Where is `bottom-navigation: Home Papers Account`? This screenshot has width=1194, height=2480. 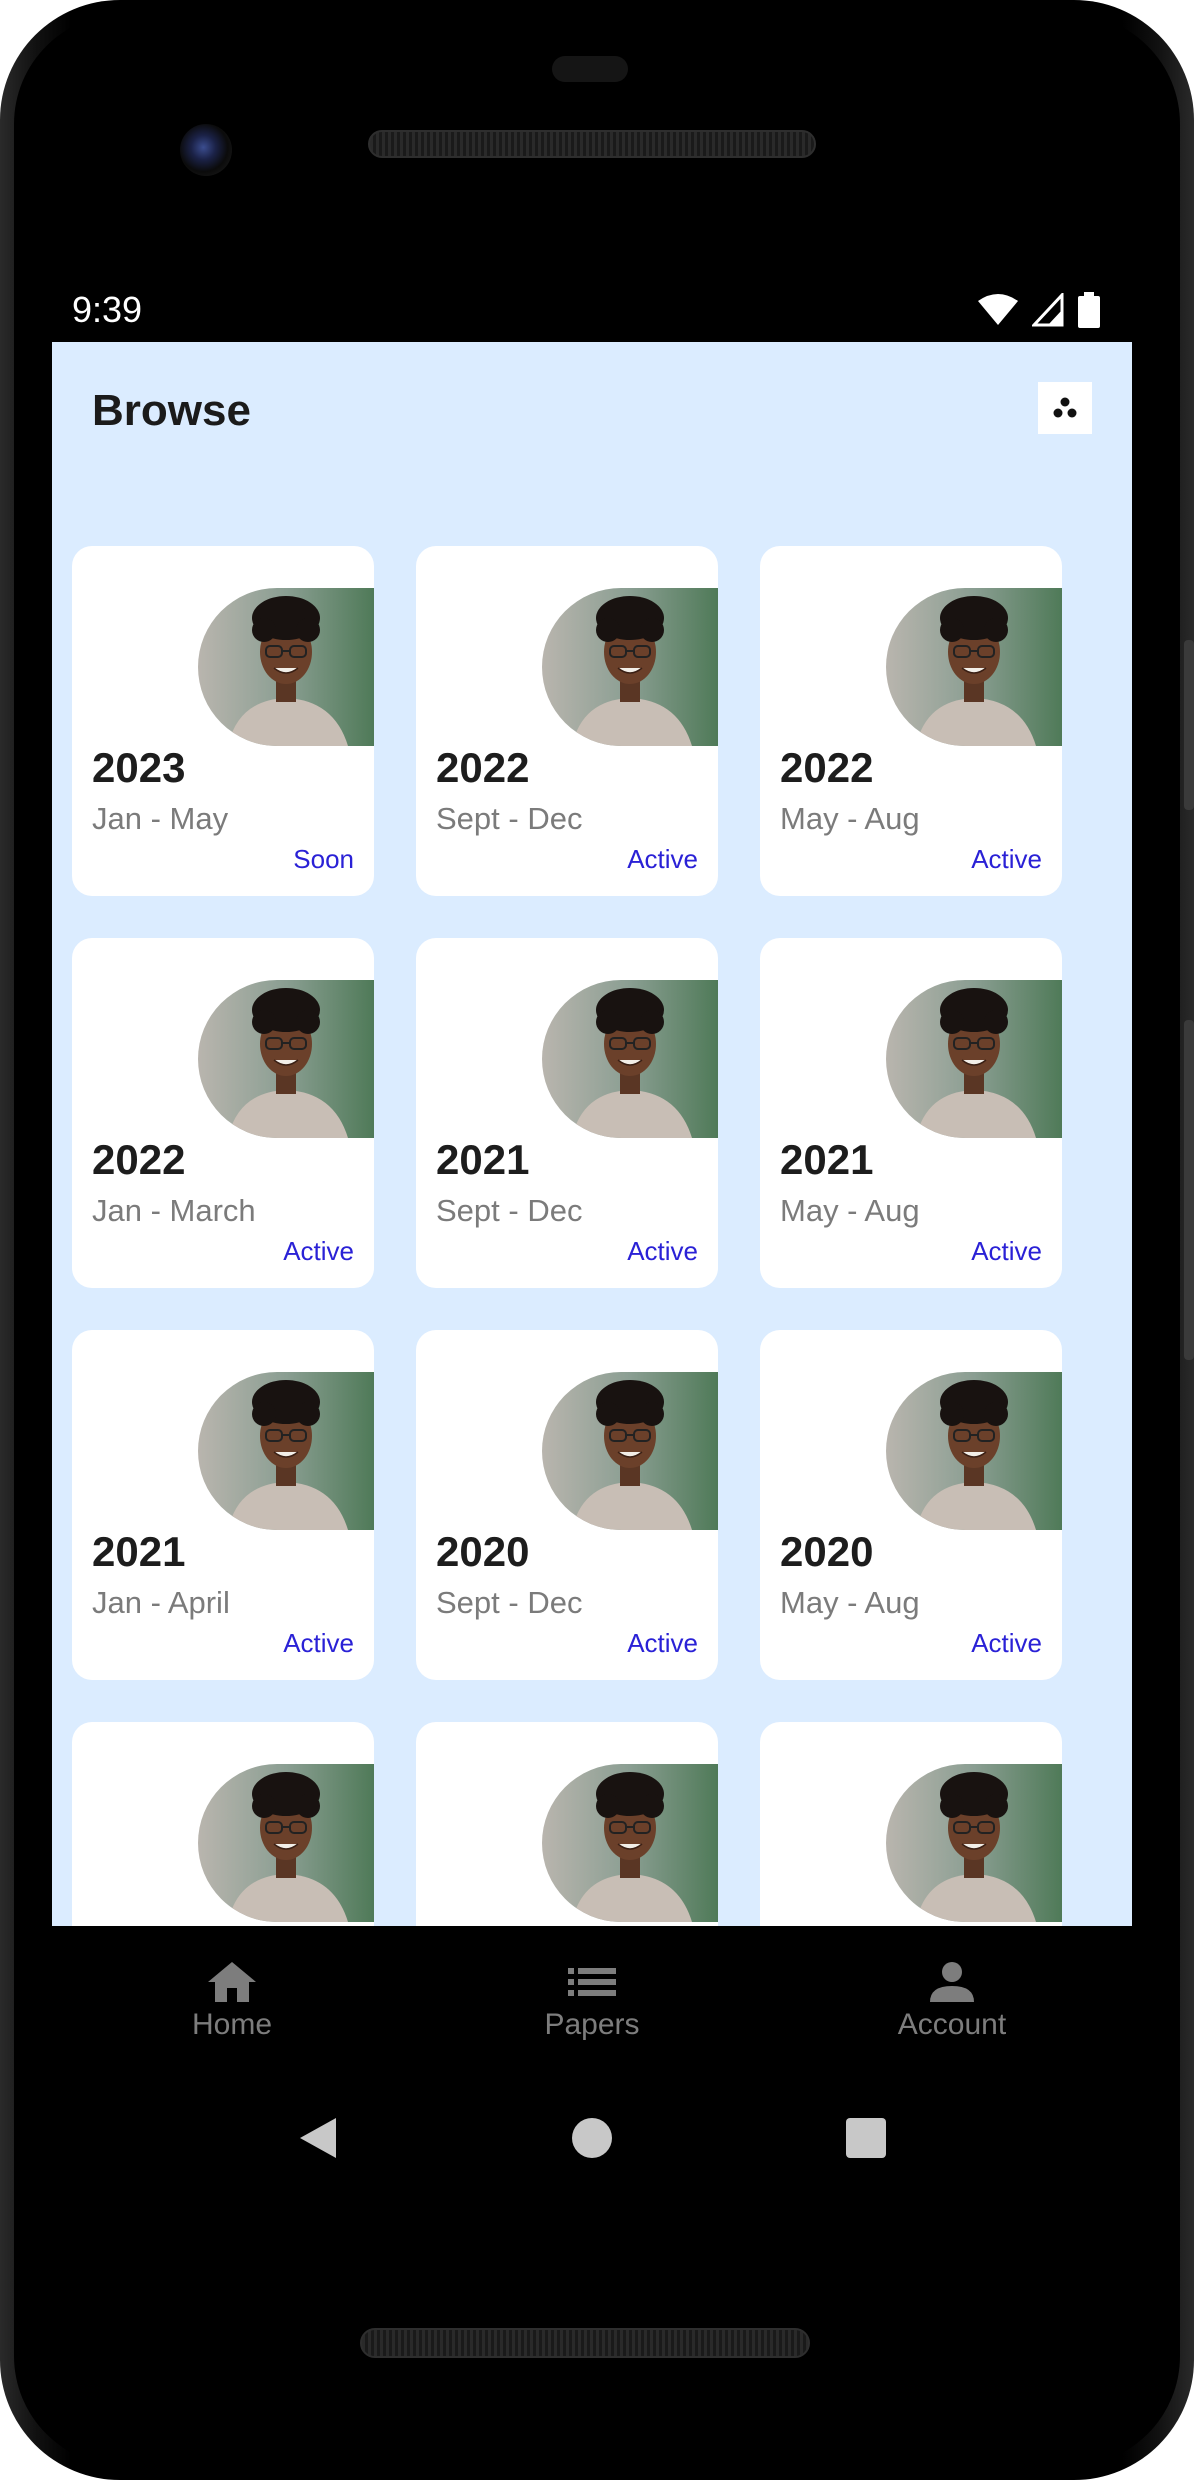 bottom-navigation: Home Papers Account is located at coordinates (592, 2001).